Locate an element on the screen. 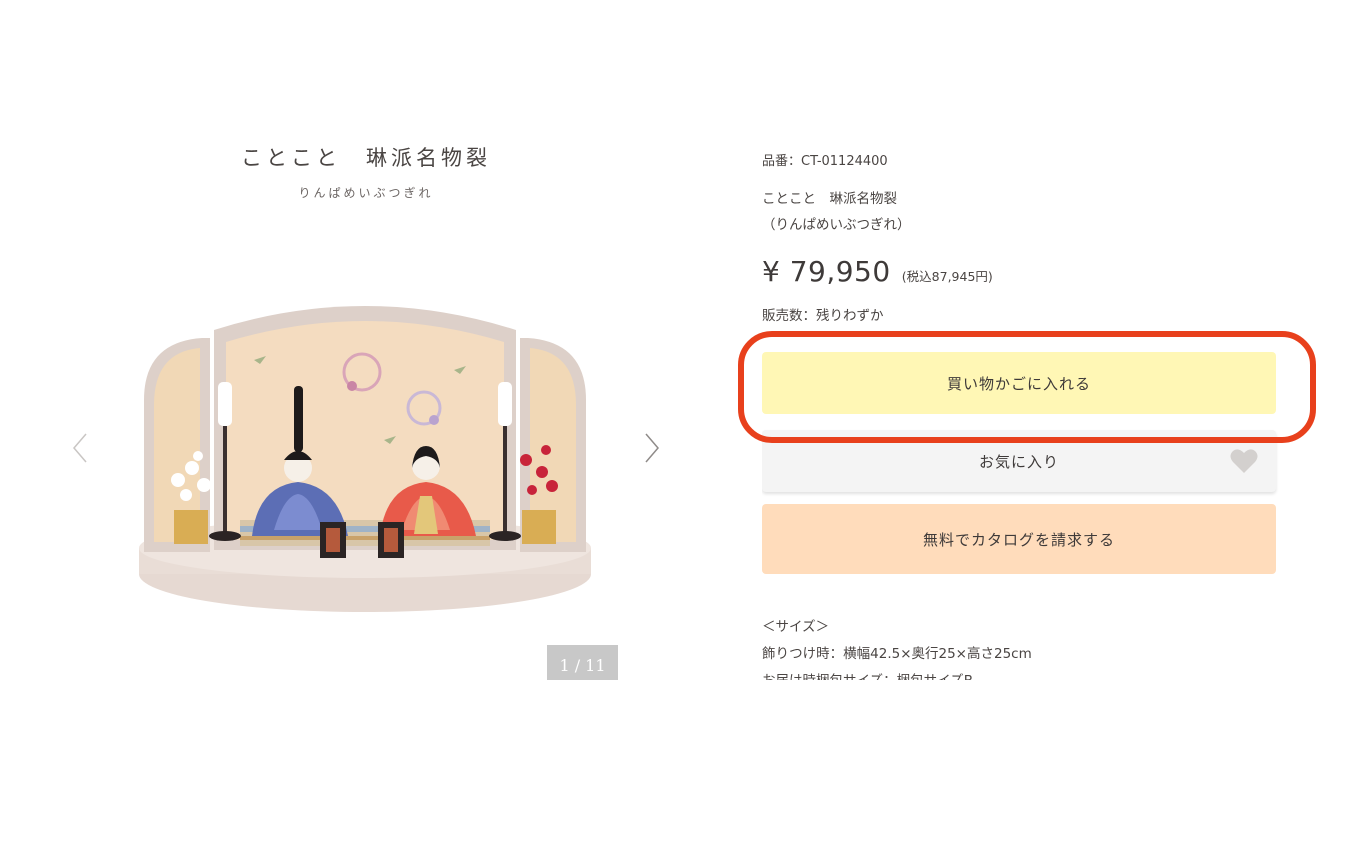  request-catalog-label: 無料でカタログを請求する is located at coordinates (1018, 539).